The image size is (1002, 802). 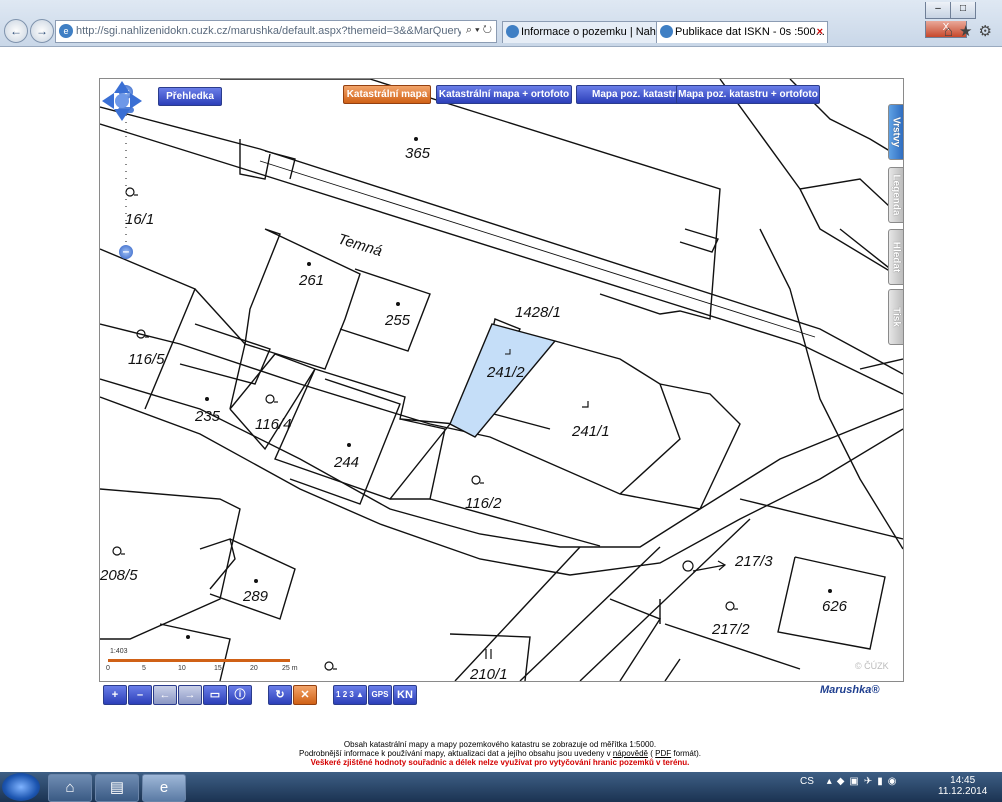 I want to click on clock-date: 11.12.2014, so click(x=963, y=791).